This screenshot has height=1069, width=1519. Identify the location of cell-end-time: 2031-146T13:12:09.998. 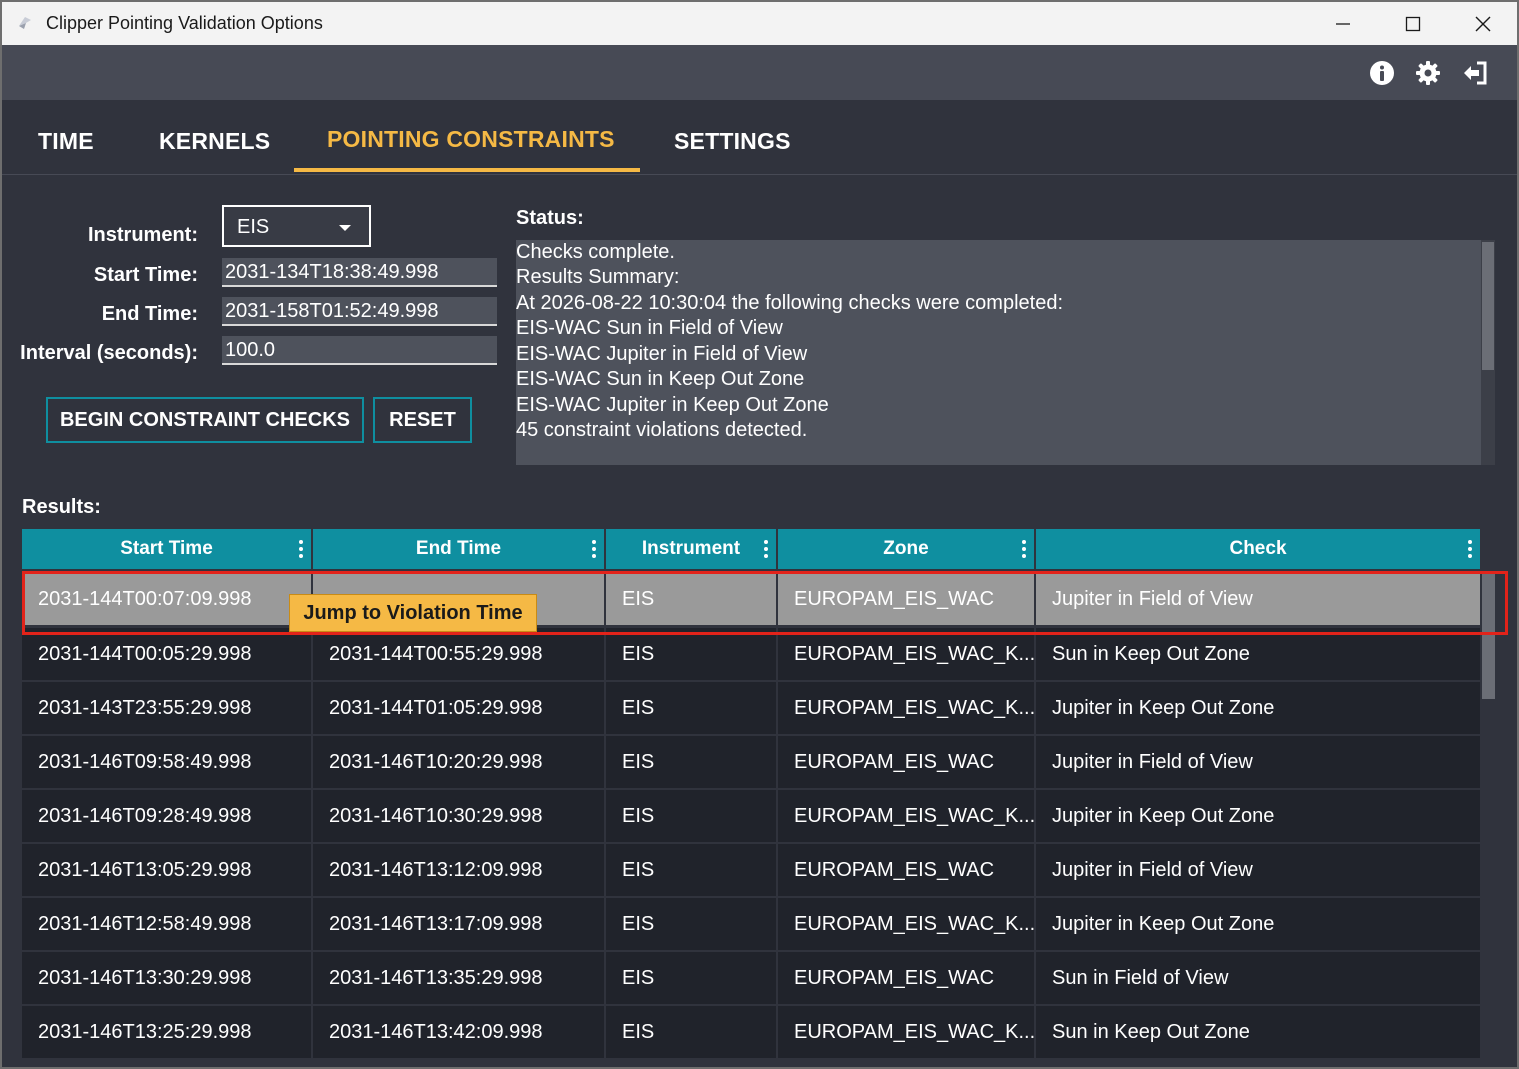
(459, 870).